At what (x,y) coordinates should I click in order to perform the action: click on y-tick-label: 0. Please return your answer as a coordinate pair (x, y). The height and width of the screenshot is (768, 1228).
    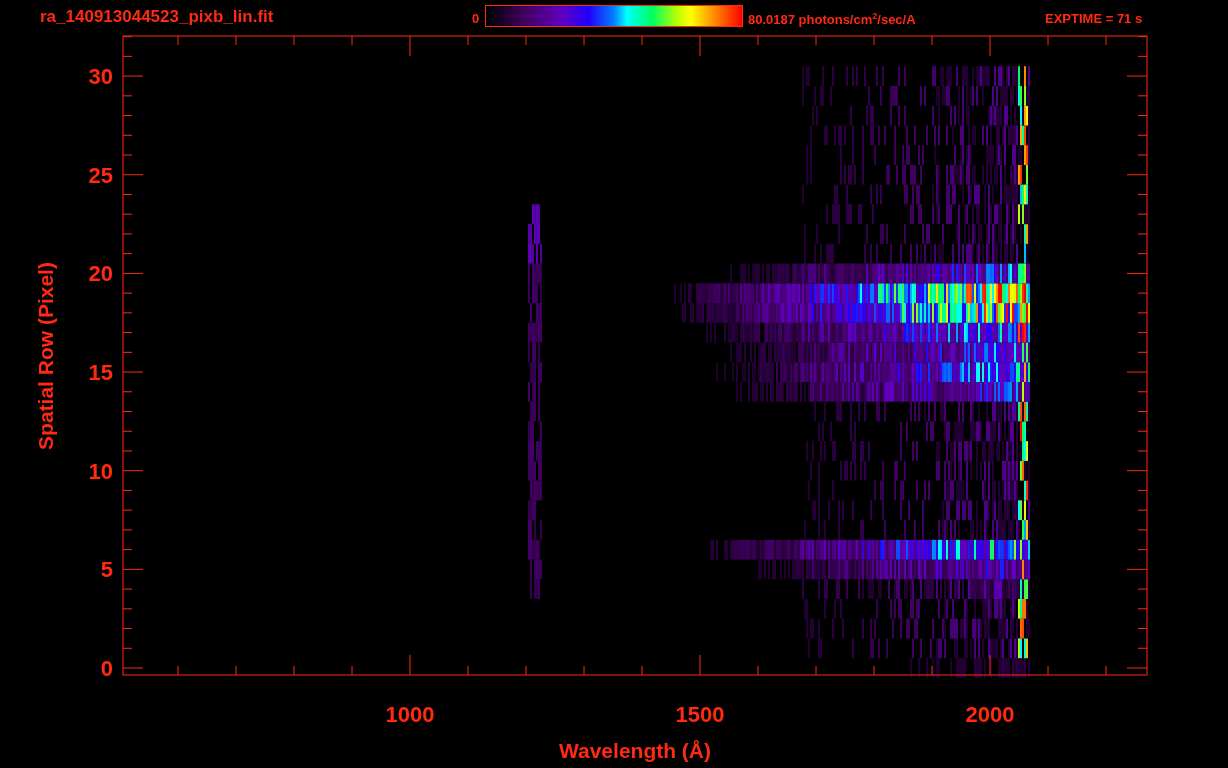
    Looking at the image, I should click on (106, 668).